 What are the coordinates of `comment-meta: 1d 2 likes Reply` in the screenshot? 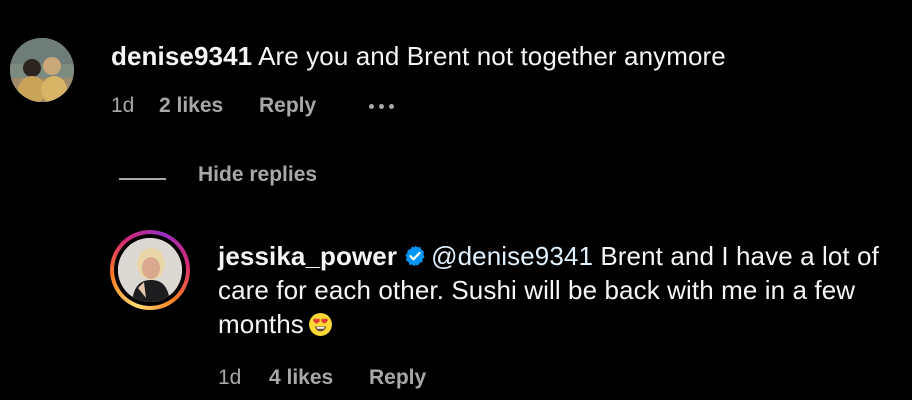 It's located at (252, 106).